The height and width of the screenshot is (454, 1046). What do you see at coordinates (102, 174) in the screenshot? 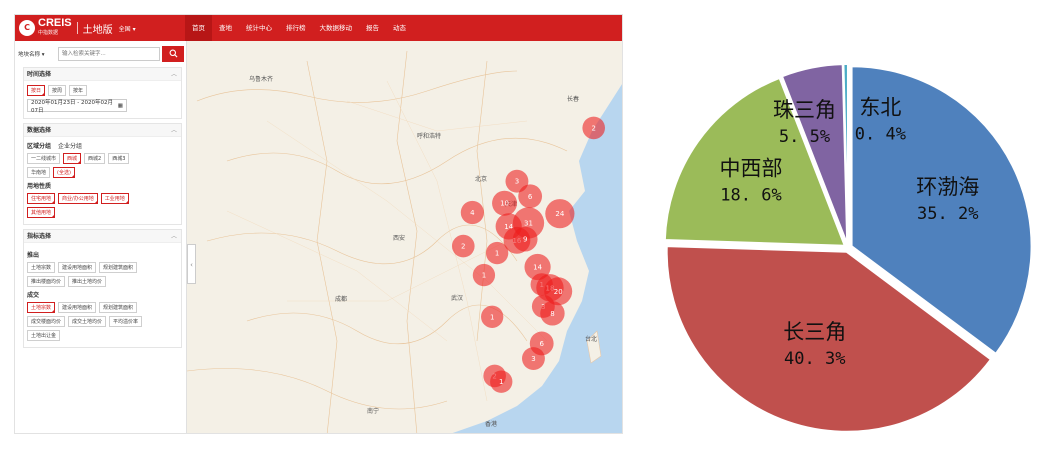
I see `data-section: 数据选择 ︿ 区域分组 企业分组 一二线城市 西城 西城2 西城3 华南地 (全选` at bounding box center [102, 174].